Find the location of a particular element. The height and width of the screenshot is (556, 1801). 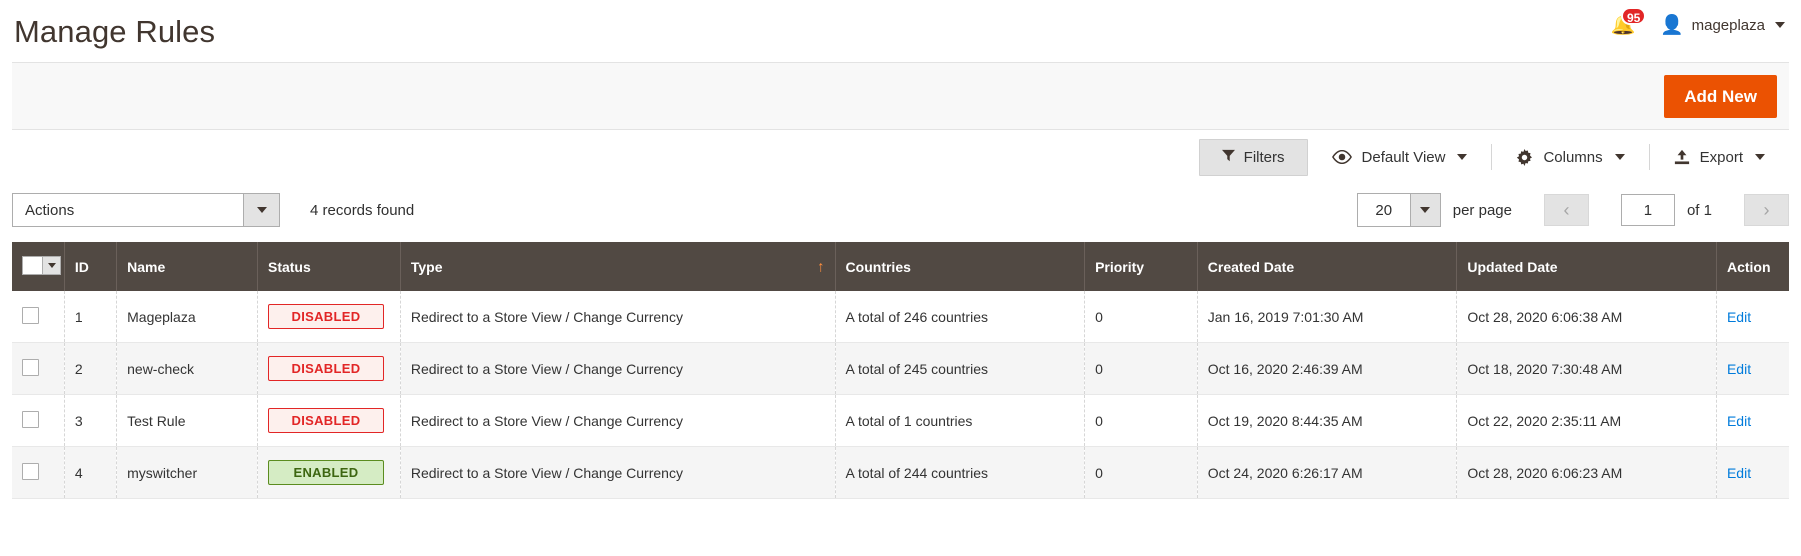

user-menu: 👤 mageplaza is located at coordinates (1722, 25).